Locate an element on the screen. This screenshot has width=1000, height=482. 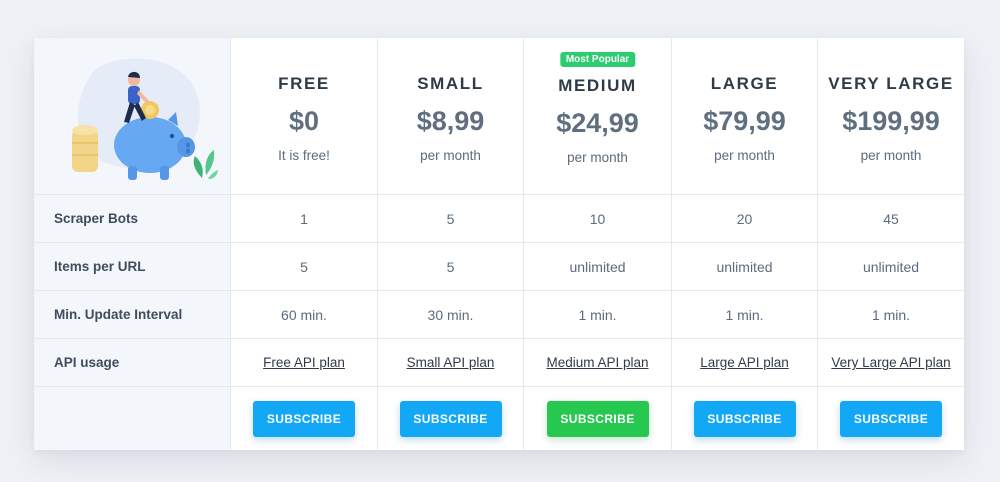
row-label-empty is located at coordinates (132, 418).